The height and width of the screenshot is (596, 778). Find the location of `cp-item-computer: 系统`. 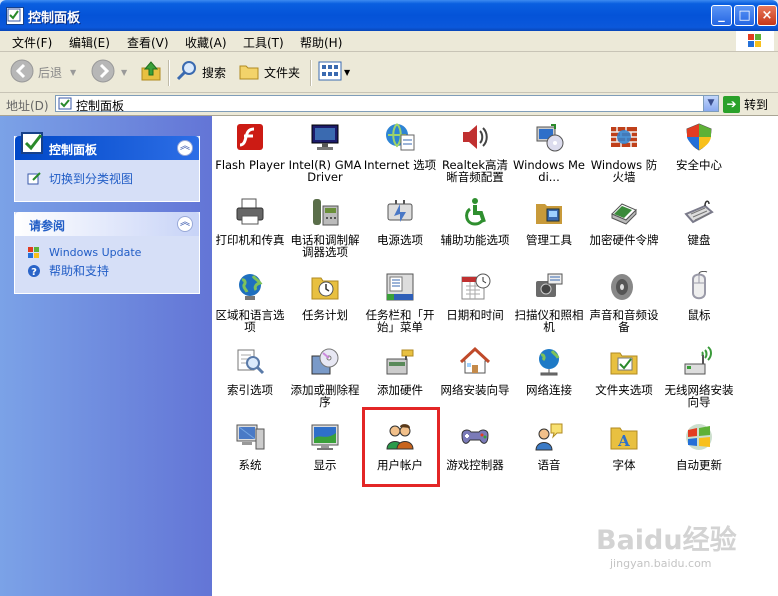

cp-item-computer: 系统 is located at coordinates (250, 446).